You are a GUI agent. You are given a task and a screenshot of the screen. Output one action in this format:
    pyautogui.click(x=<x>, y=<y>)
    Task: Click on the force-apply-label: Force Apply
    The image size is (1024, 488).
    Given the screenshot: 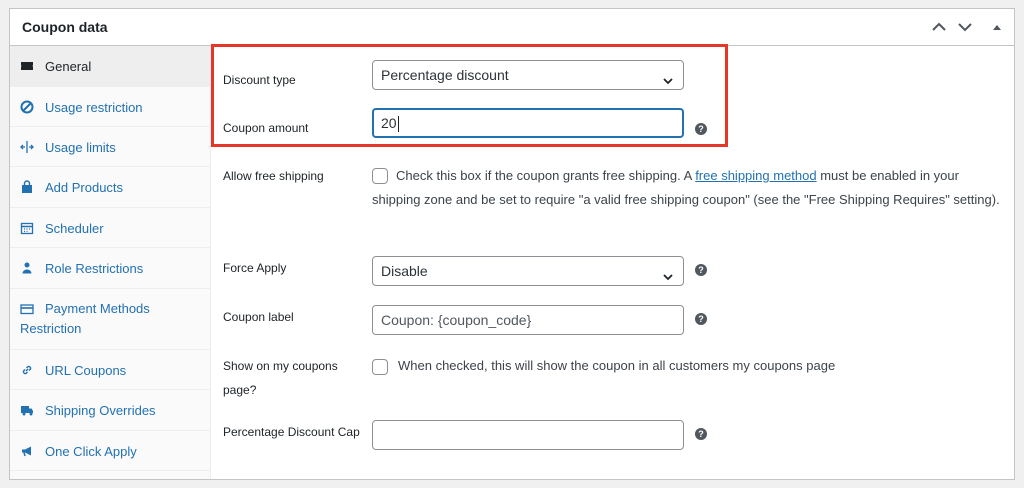 What is the action you would take?
    pyautogui.click(x=255, y=268)
    